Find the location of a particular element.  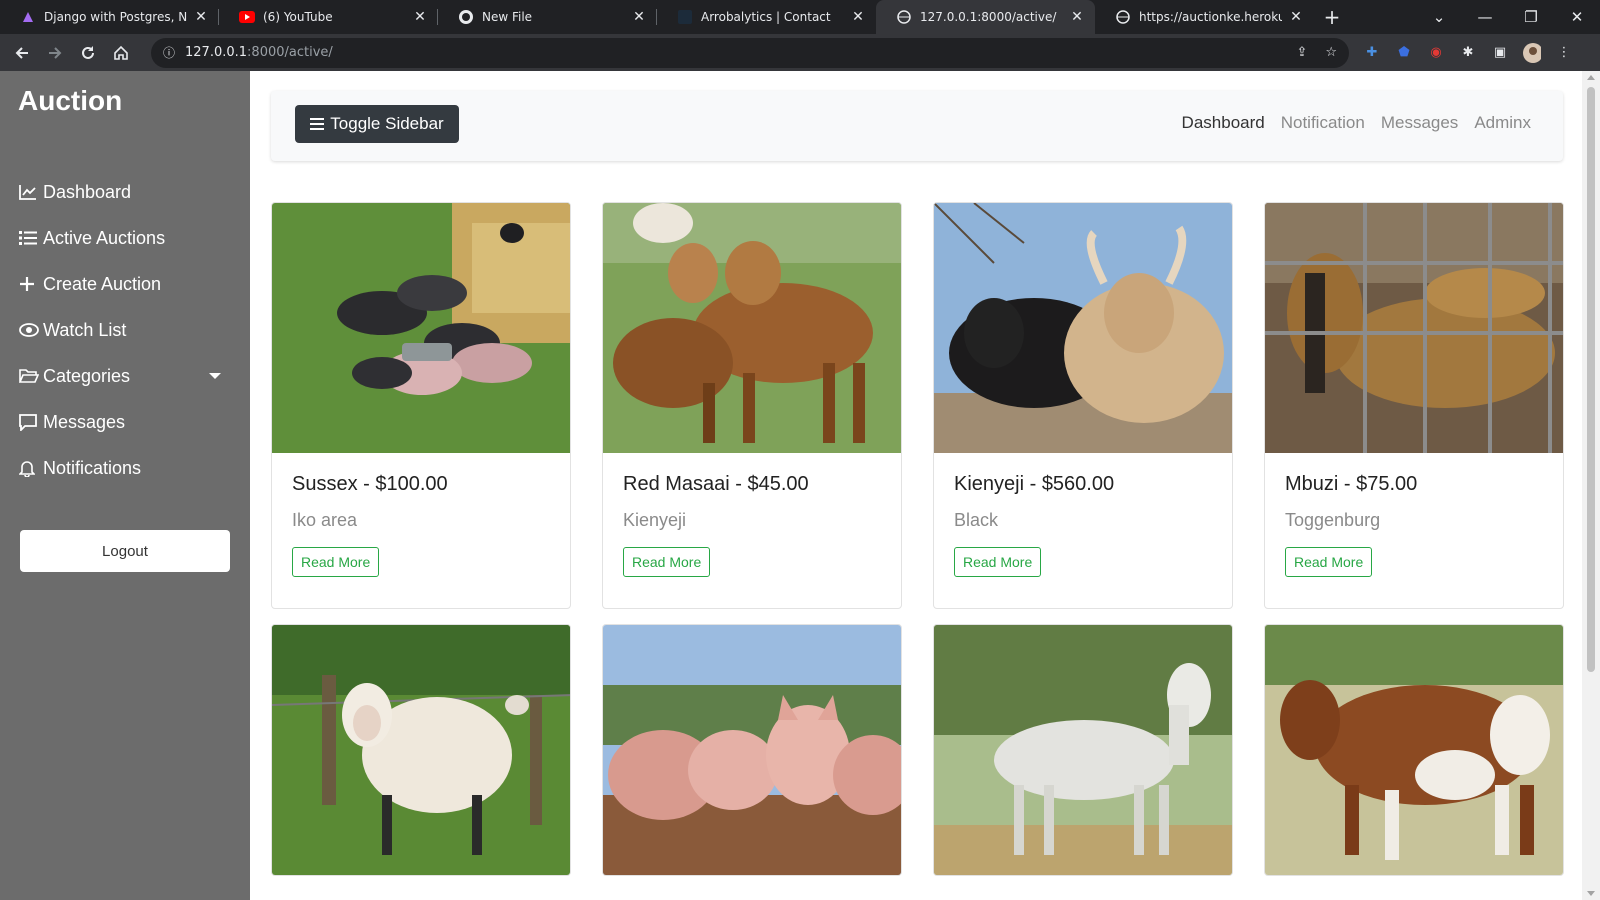

list-icon is located at coordinates (30, 238).